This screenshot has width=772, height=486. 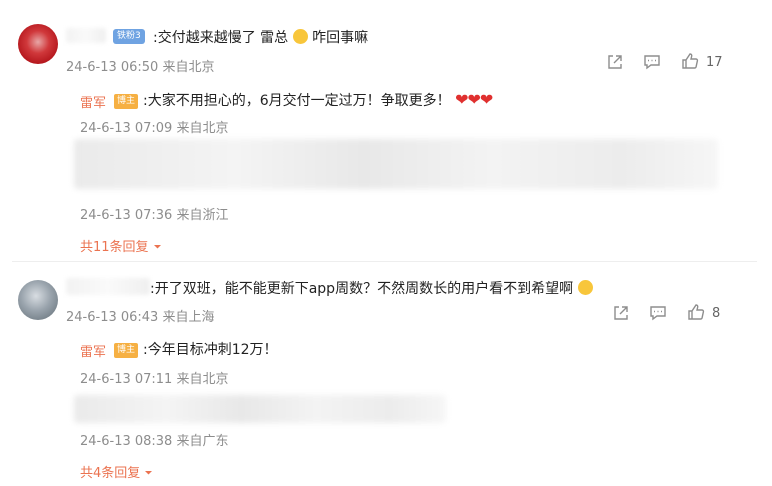 I want to click on sad-emoji-icon, so click(x=585, y=287).